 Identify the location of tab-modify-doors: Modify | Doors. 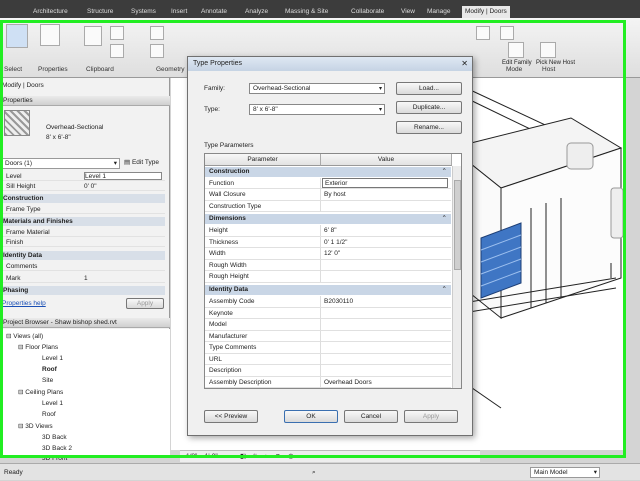
(486, 12).